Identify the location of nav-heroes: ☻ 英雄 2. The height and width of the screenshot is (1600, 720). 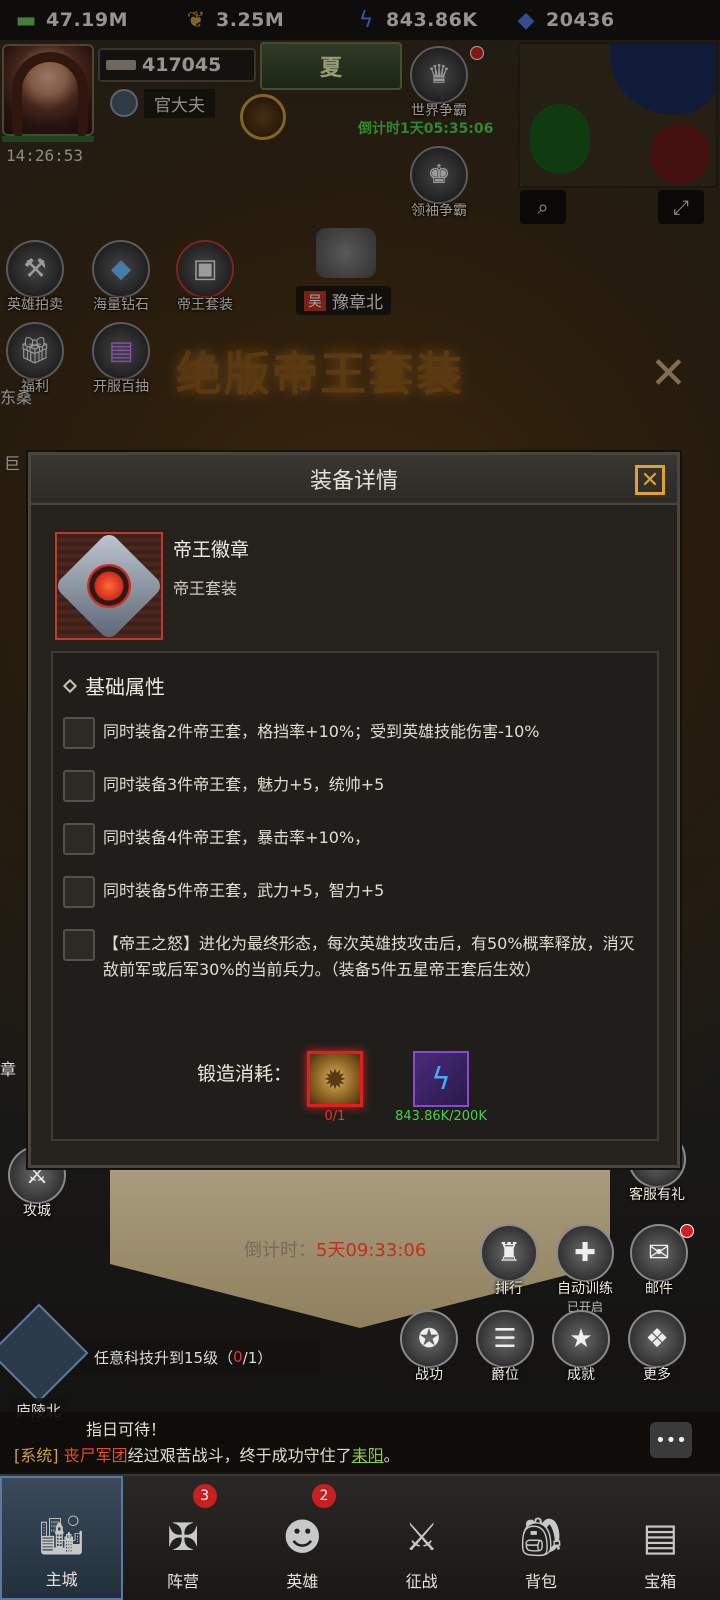
(302, 1538).